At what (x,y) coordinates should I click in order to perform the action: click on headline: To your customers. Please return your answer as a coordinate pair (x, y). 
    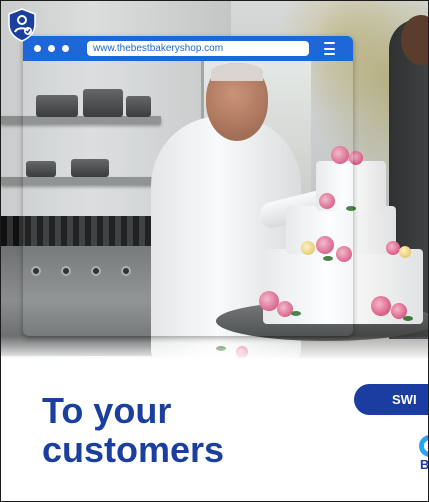
    Looking at the image, I should click on (172, 430).